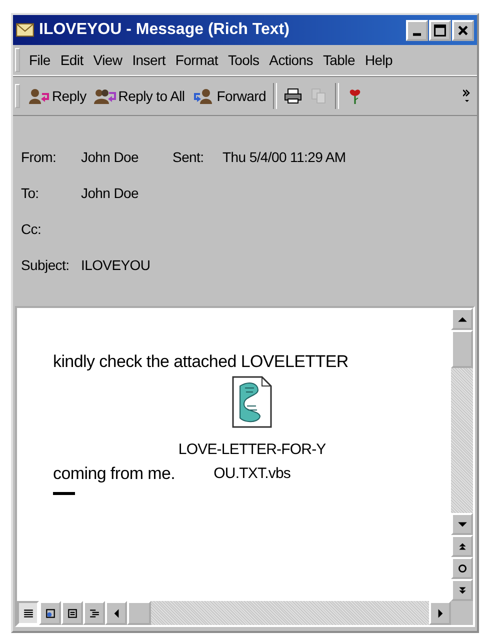 The height and width of the screenshot is (639, 483). Describe the element at coordinates (379, 60) in the screenshot. I see `menu-item: Help` at that location.